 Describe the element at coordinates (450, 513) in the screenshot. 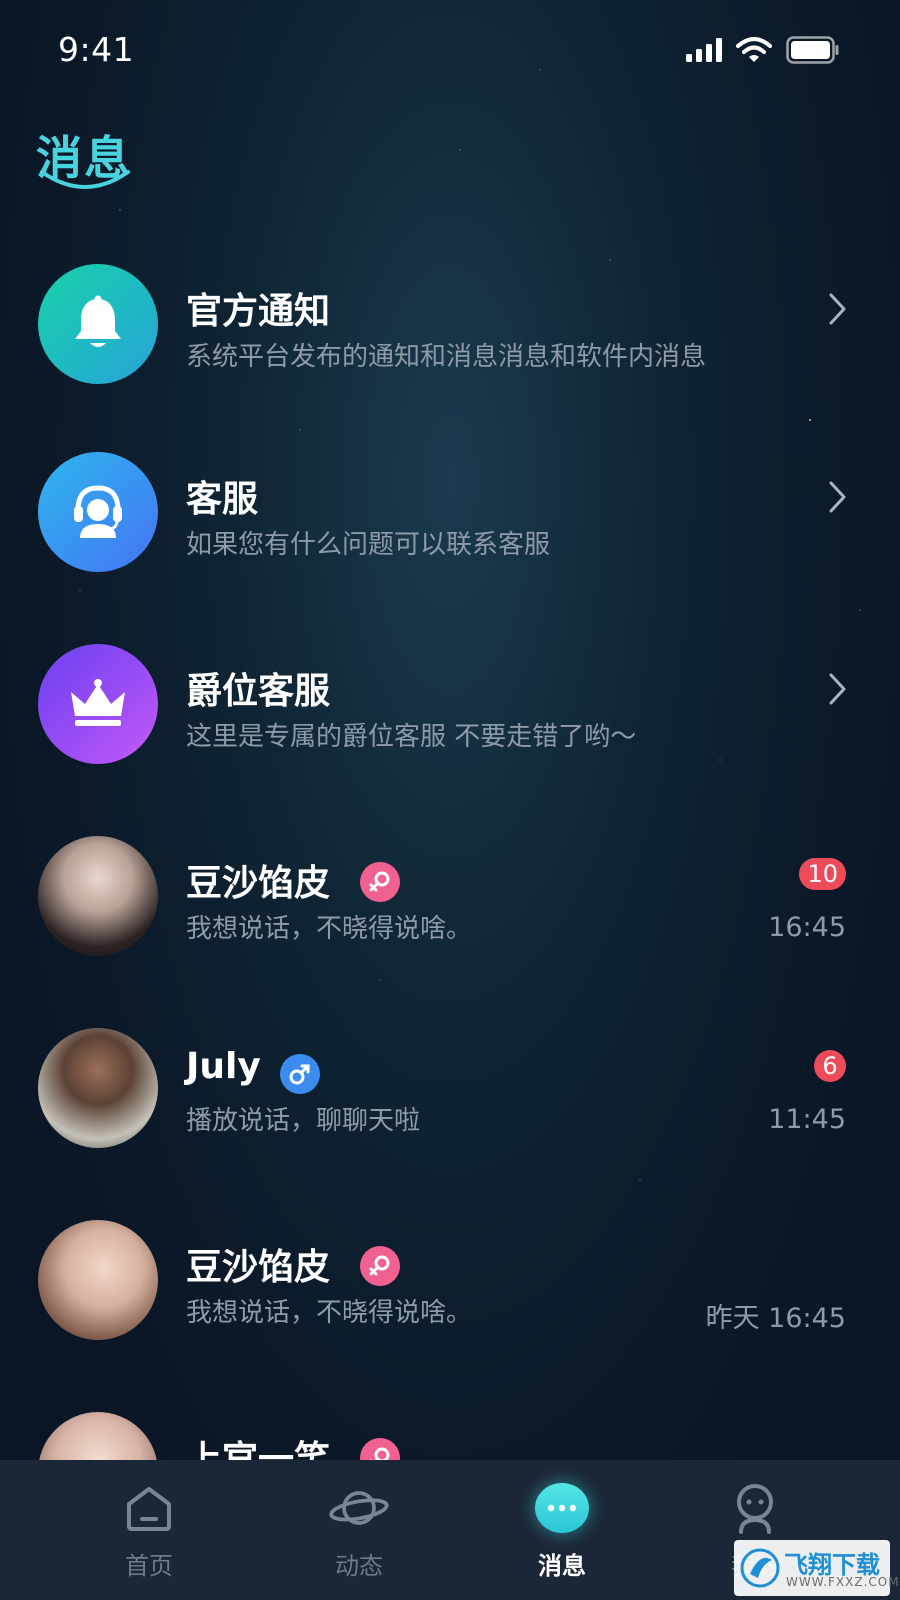

I see `customer-service-row: 客服 如果您有什么问题可以联系客服` at that location.